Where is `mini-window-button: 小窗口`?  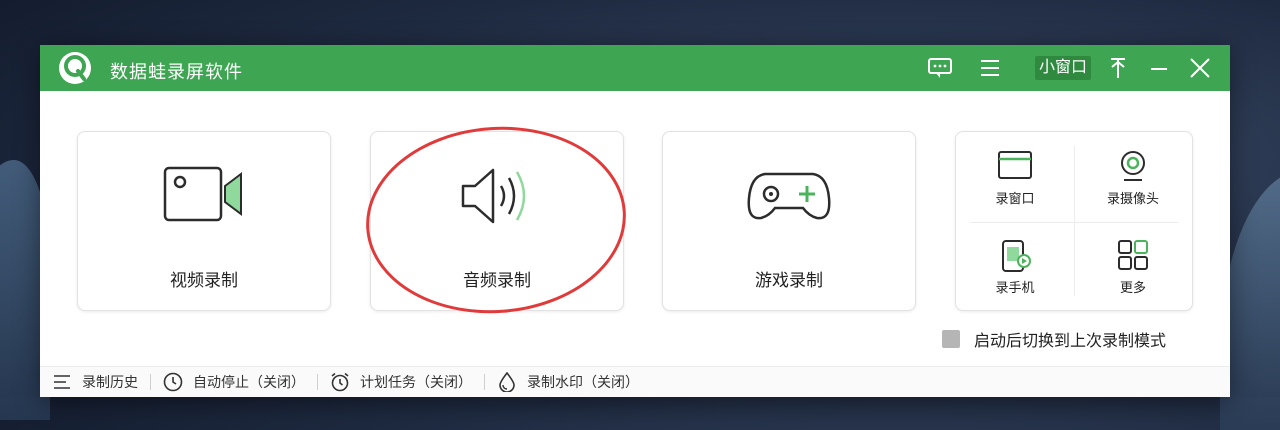
mini-window-button: 小窗口 is located at coordinates (1063, 68).